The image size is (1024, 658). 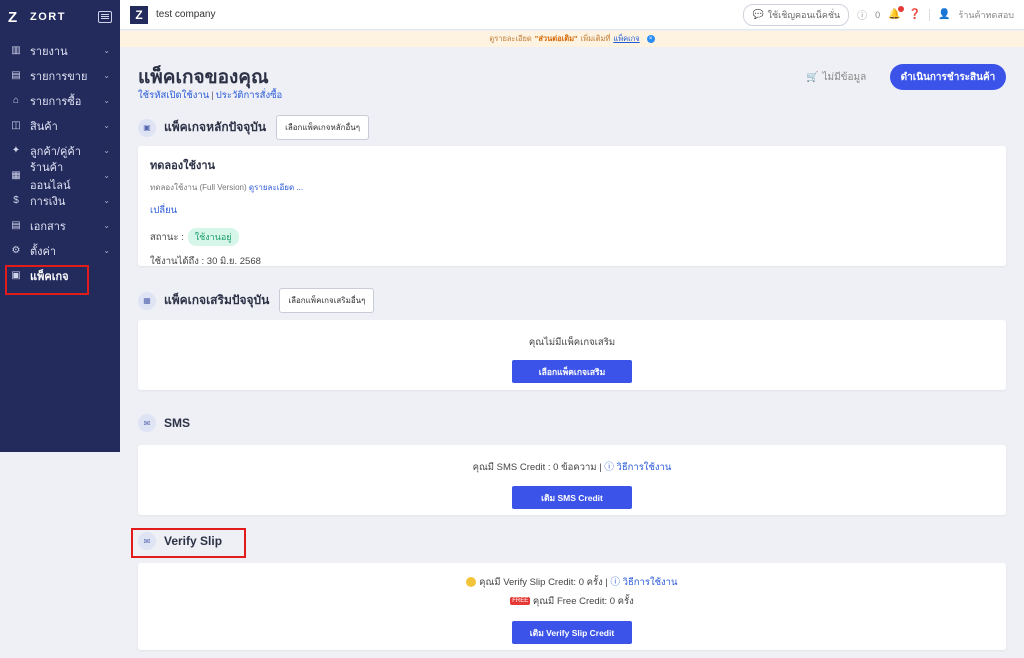 I want to click on gift-icon: ▦, so click(x=147, y=300).